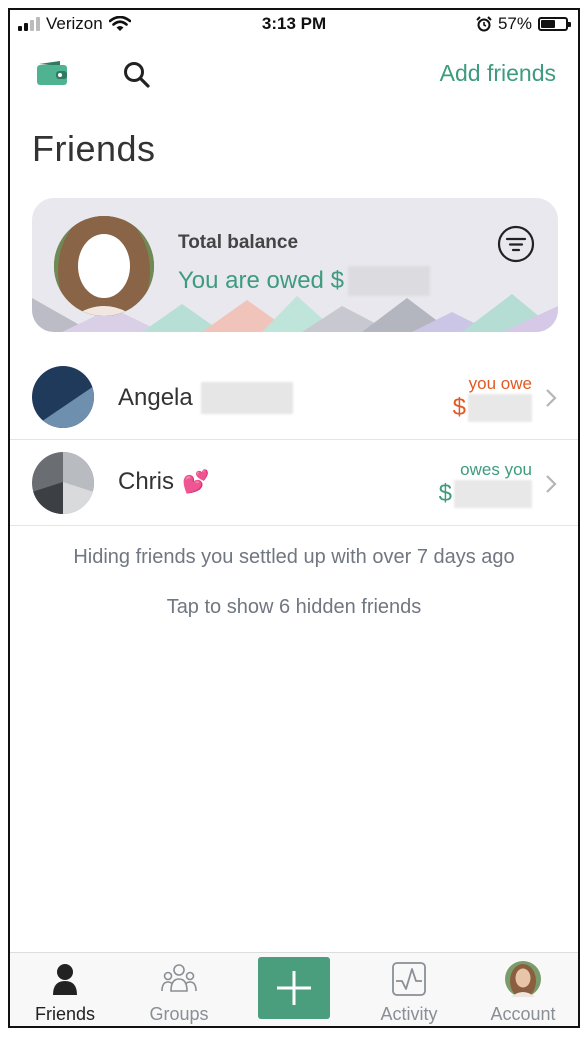 The width and height of the screenshot is (588, 1038). I want to click on balance-status: you owe, so click(500, 383).